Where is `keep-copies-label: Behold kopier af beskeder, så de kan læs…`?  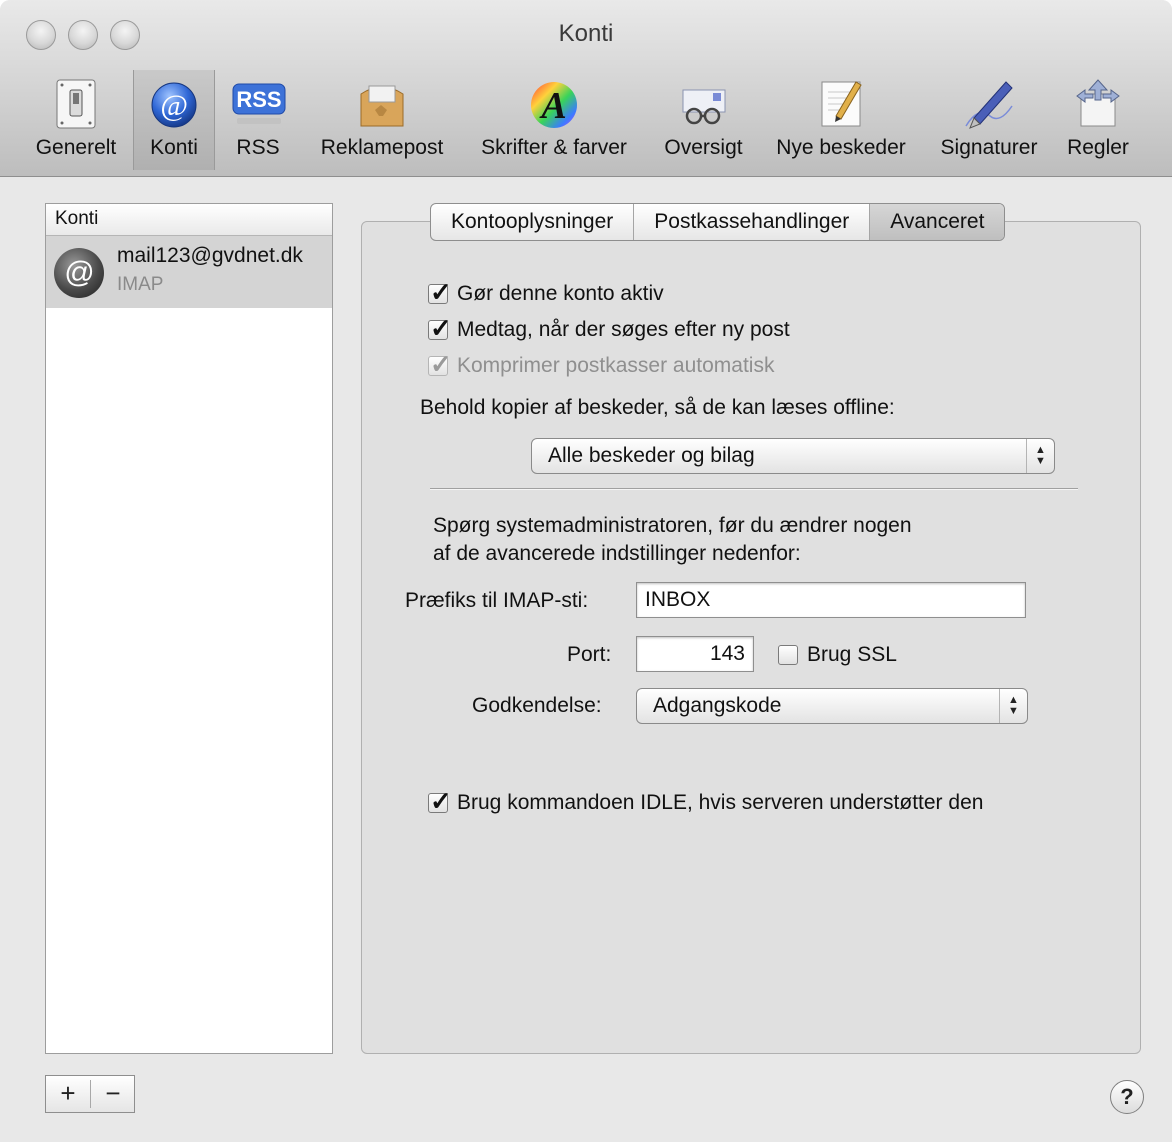
keep-copies-label: Behold kopier af beskeder, så de kan læs… is located at coordinates (657, 407).